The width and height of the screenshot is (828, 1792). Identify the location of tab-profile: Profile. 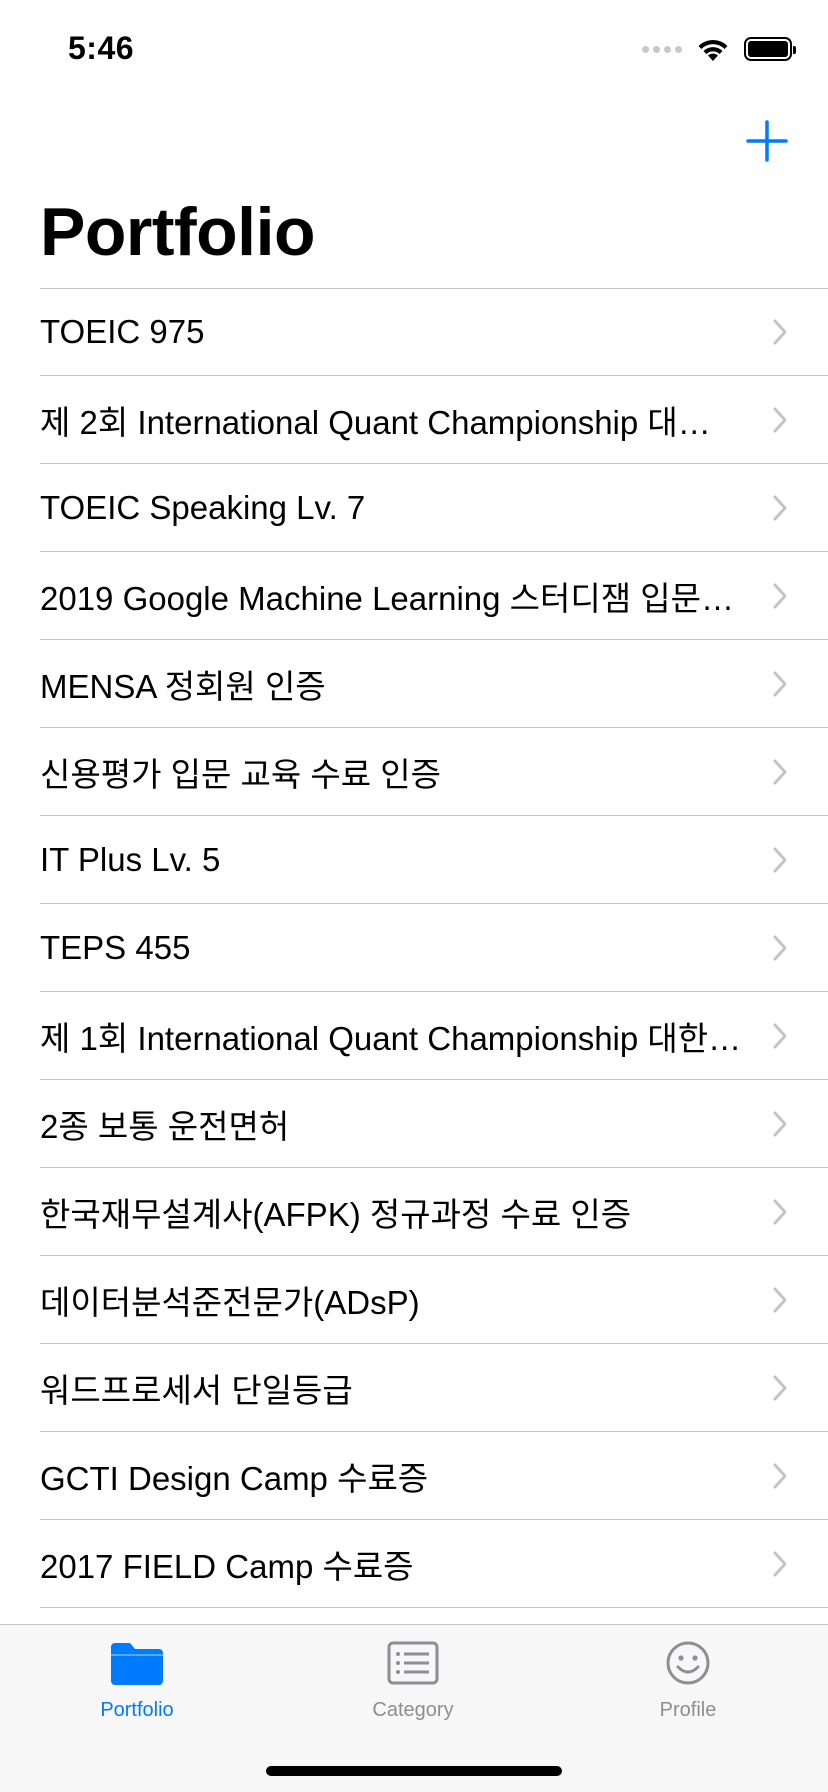
(688, 1680).